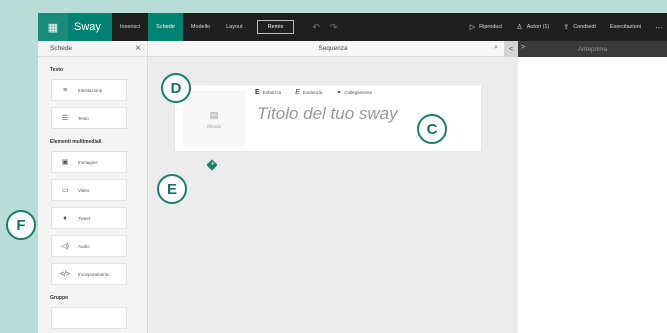 Image resolution: width=667 pixels, height=333 pixels. Describe the element at coordinates (327, 114) in the screenshot. I see `title-input: Titolo del tuo sway` at that location.